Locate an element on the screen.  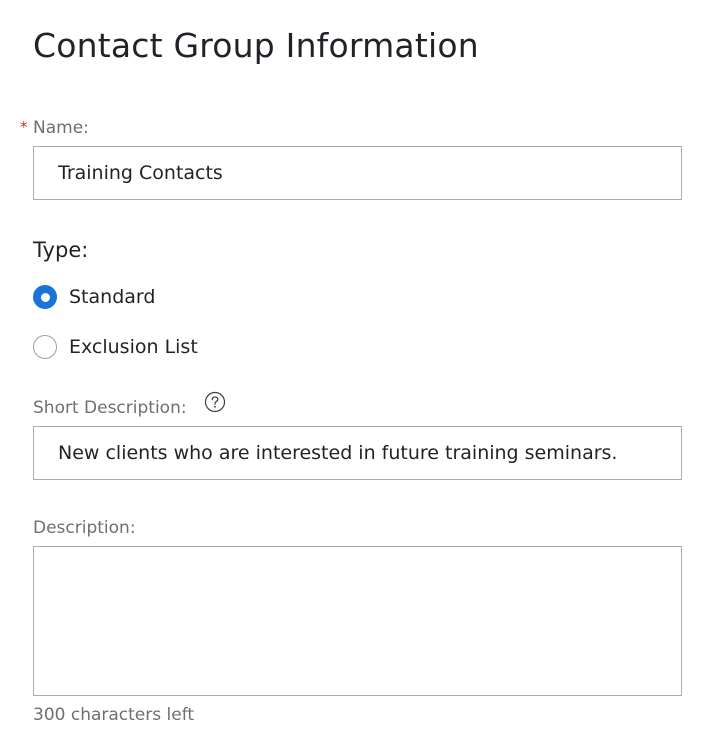
short-description-label: Short Description: is located at coordinates (110, 408).